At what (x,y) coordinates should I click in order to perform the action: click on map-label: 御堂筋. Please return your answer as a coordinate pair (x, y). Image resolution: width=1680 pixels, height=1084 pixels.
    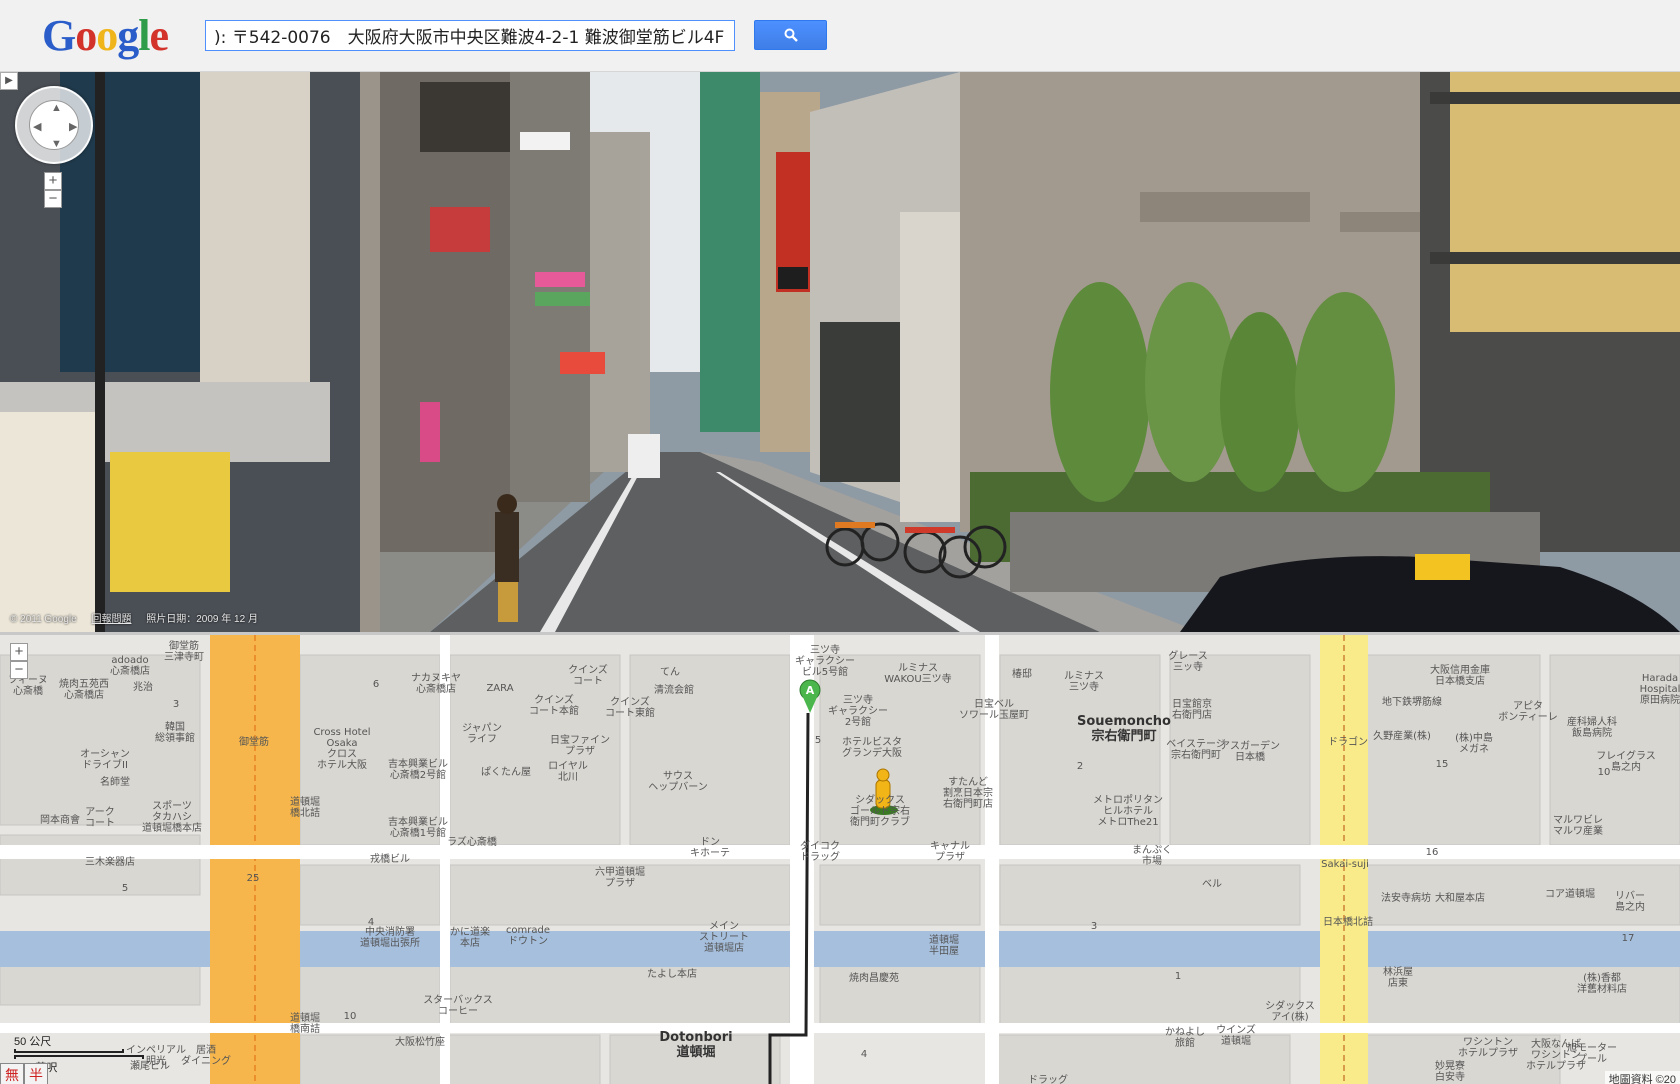
    Looking at the image, I should click on (254, 741).